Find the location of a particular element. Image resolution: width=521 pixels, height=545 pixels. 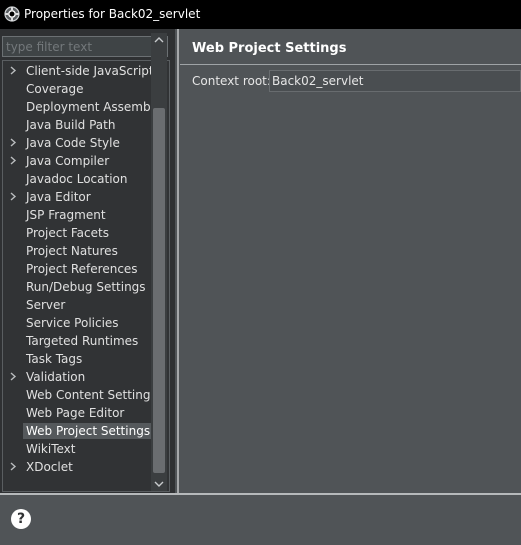

tree-item: Web Content Settings is located at coordinates (80, 395).